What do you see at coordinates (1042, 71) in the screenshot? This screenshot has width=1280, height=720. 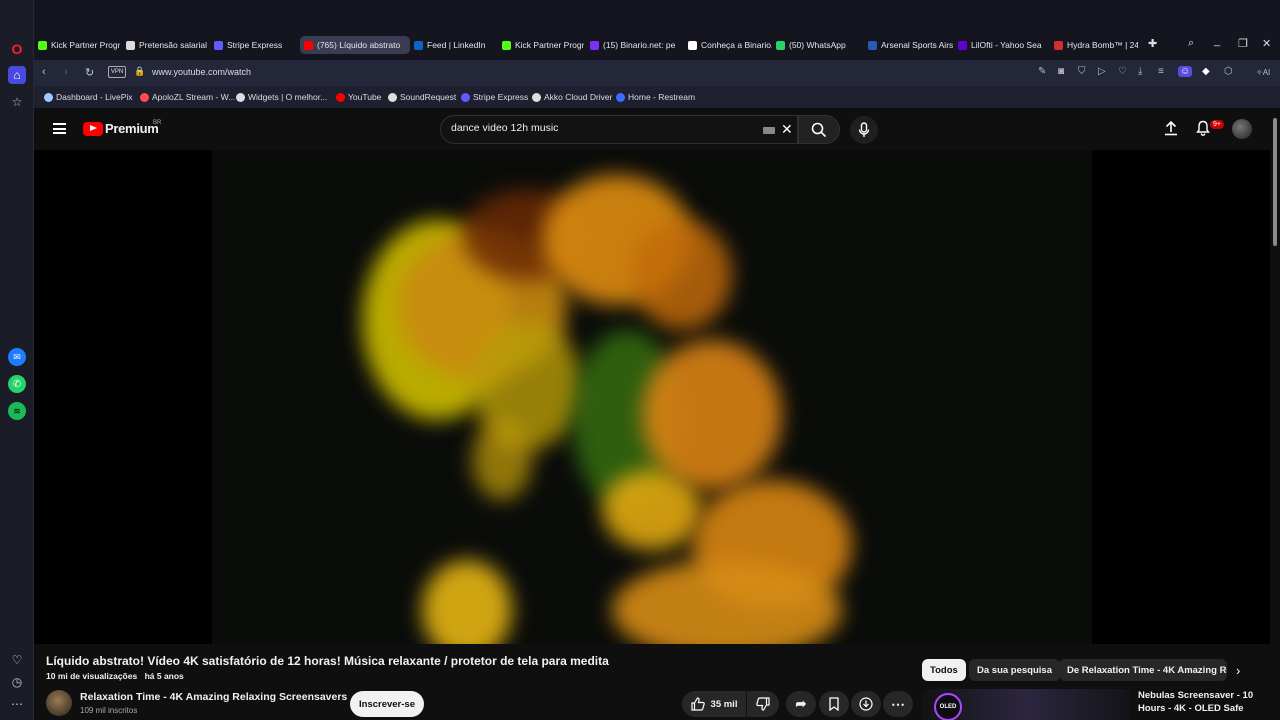 I see `edit-icon: ✎` at bounding box center [1042, 71].